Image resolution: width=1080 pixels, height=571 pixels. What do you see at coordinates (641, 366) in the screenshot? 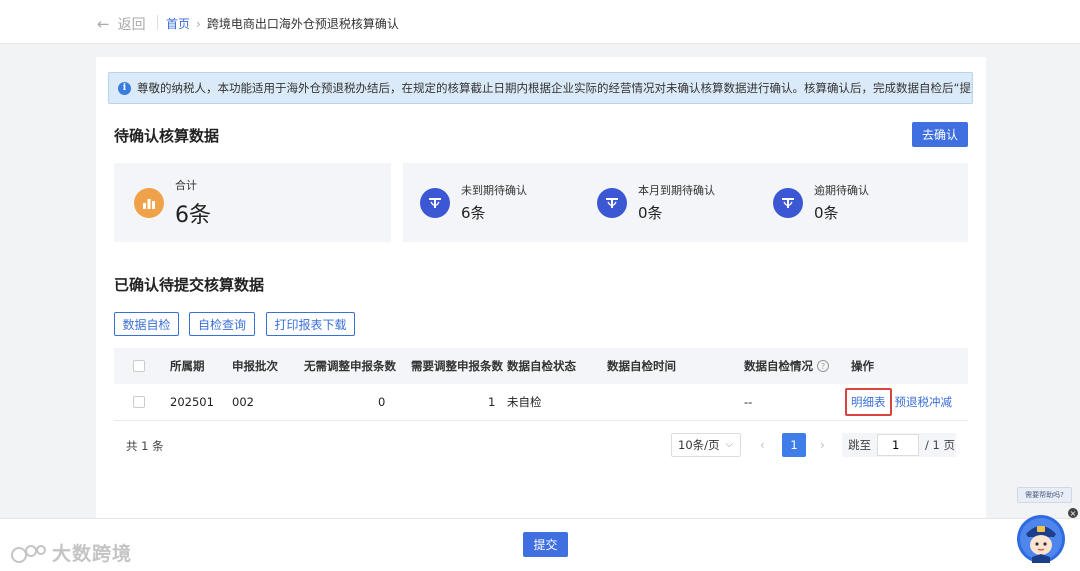
I see `column-header: 数据自检时间` at bounding box center [641, 366].